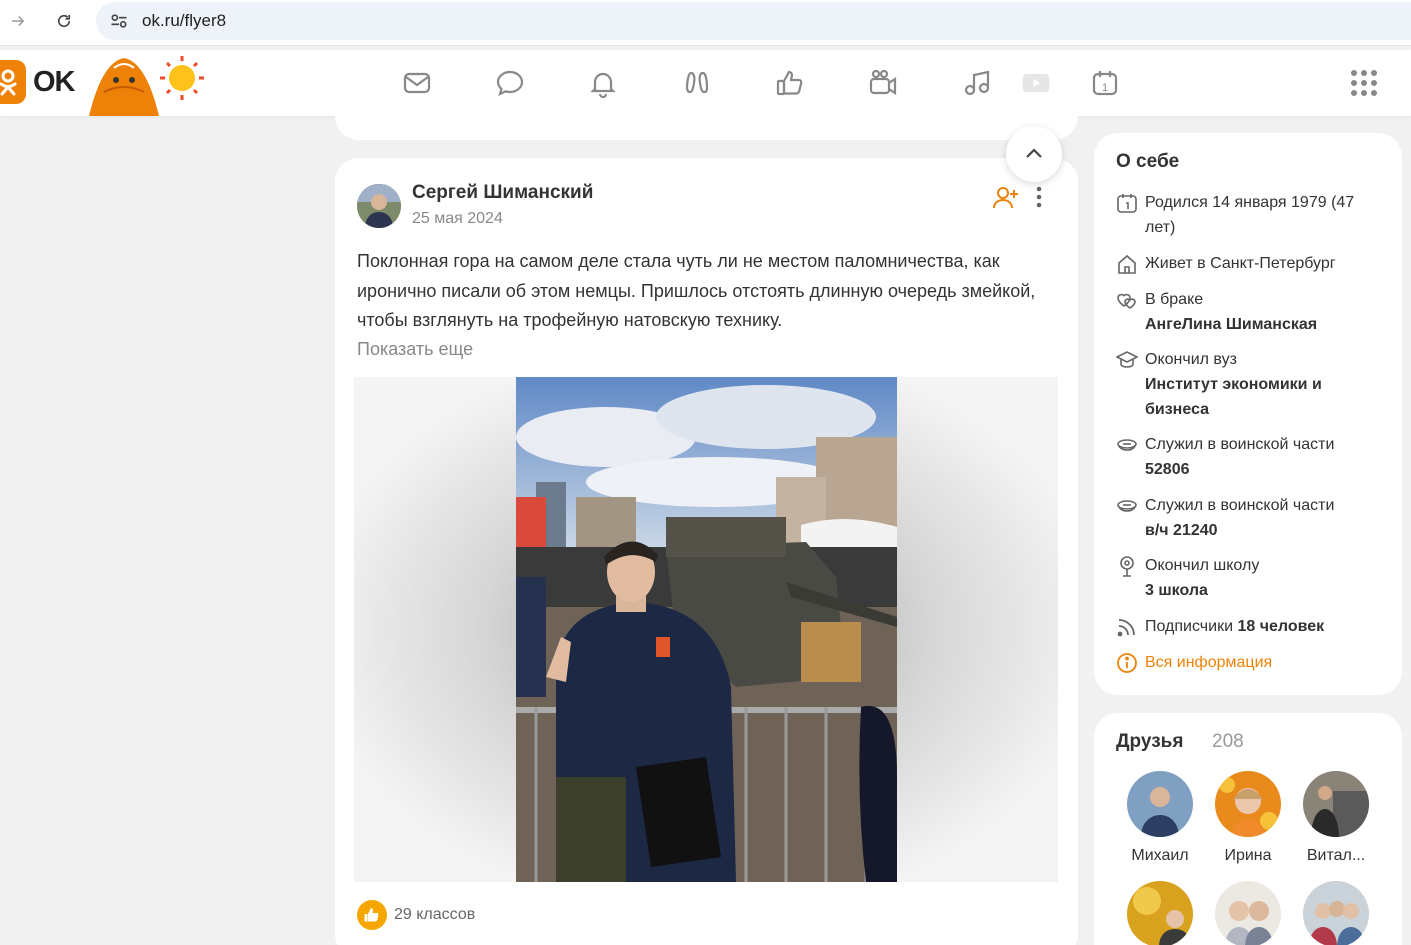 This screenshot has width=1411, height=945. What do you see at coordinates (434, 915) in the screenshot?
I see `likes-count: 29 классов` at bounding box center [434, 915].